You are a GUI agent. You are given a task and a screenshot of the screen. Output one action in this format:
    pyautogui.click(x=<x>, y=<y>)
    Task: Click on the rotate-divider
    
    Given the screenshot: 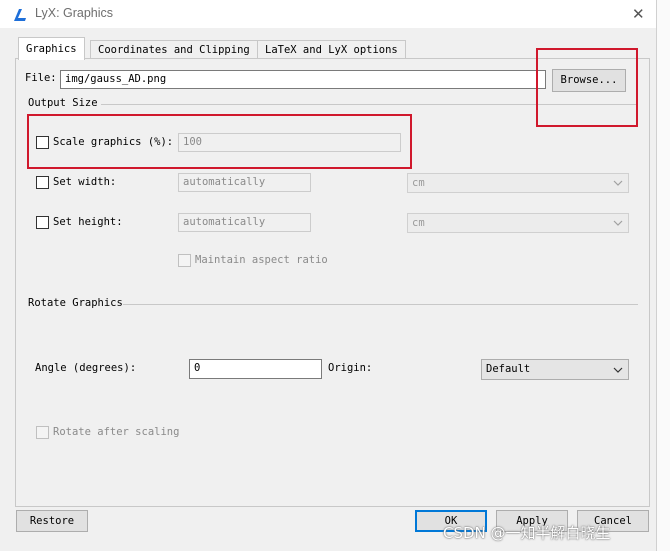 What is the action you would take?
    pyautogui.click(x=380, y=304)
    